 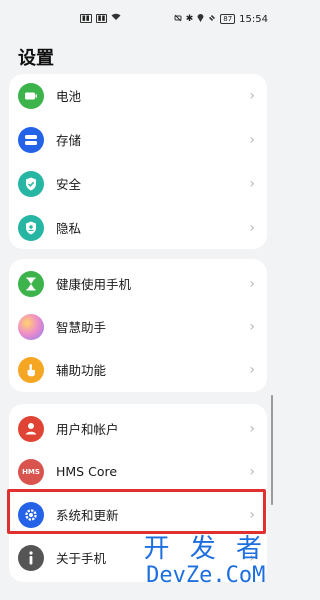 What do you see at coordinates (138, 283) in the screenshot?
I see `settings-item-digital-balance: 健康使用手机 ›` at bounding box center [138, 283].